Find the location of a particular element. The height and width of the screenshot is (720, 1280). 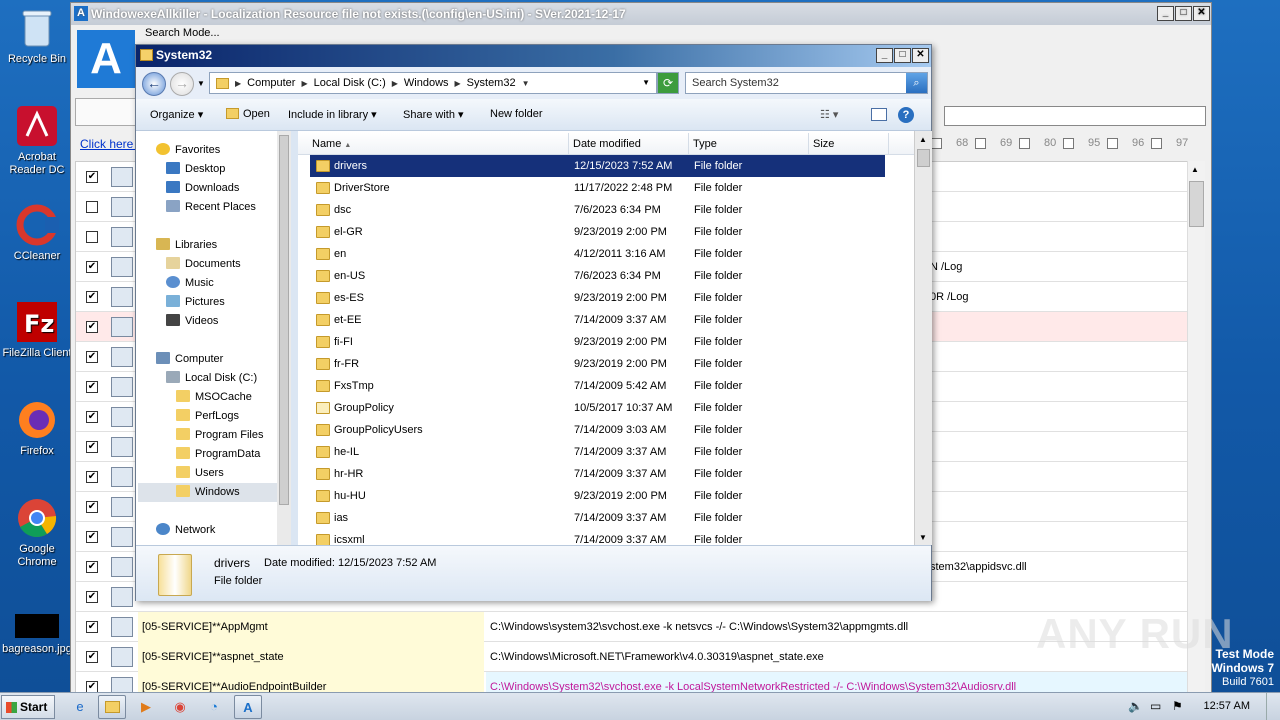

file-row: el-GR 9/23/2019 2:00 PM File folder is located at coordinates (598, 232).